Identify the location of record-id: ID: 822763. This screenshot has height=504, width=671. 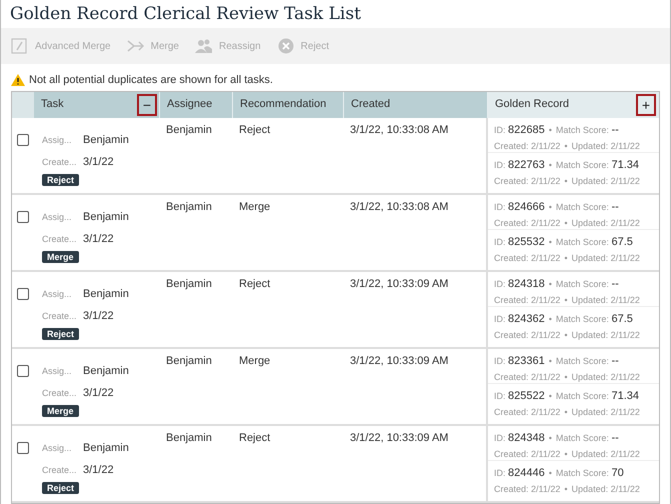
(519, 165).